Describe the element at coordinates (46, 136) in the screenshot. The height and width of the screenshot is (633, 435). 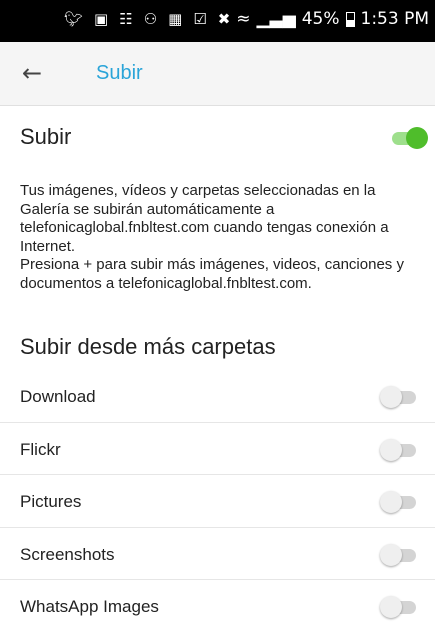
I see `upload-setting-label: Subir` at that location.